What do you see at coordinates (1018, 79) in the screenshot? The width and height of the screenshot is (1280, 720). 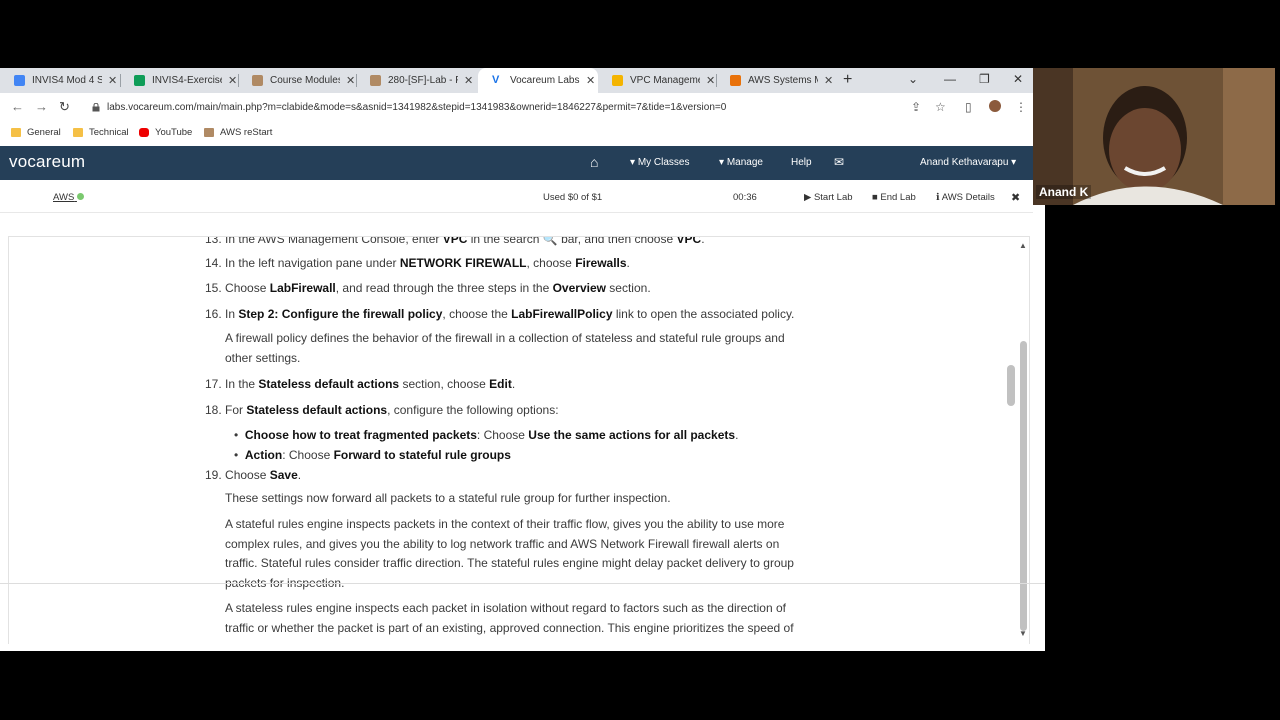 I see `window-close-icon: ✕` at bounding box center [1018, 79].